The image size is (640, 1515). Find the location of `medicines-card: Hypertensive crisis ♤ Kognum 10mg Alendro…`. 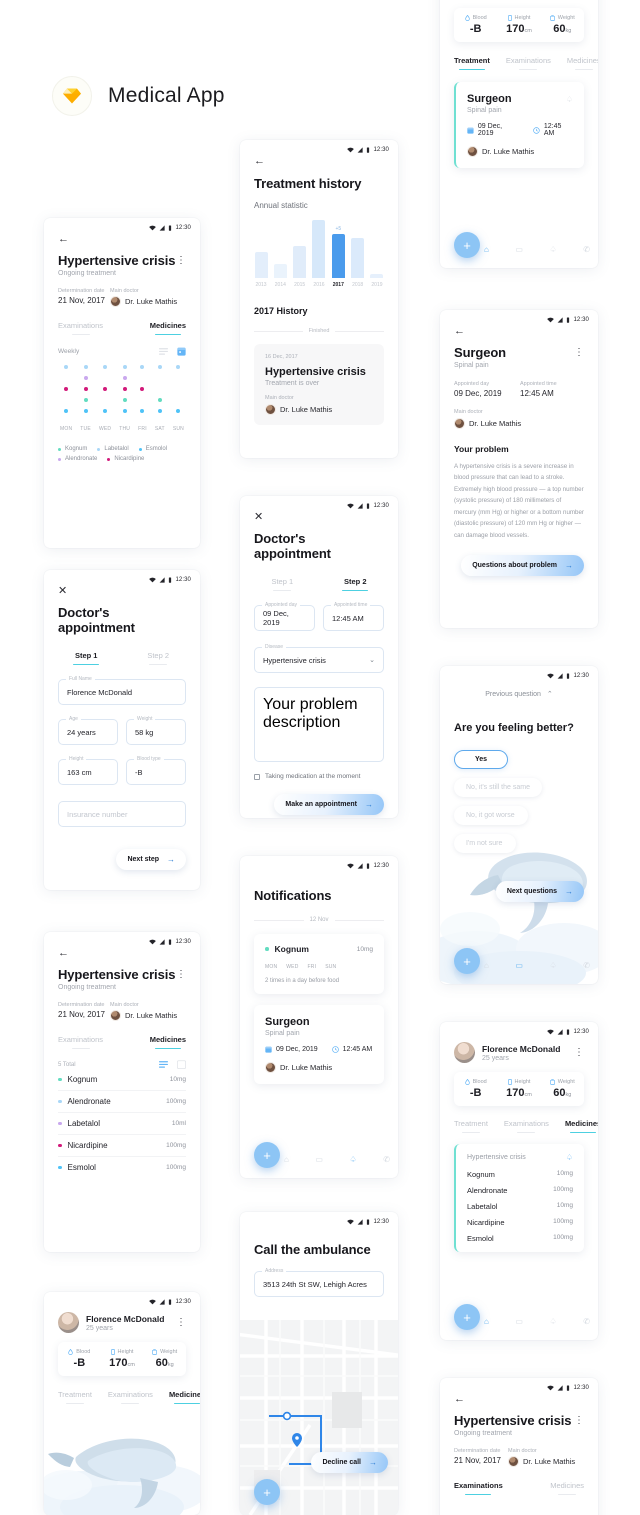

medicines-card: Hypertensive crisis ♤ Kognum 10mg Alendro… is located at coordinates (519, 1198).